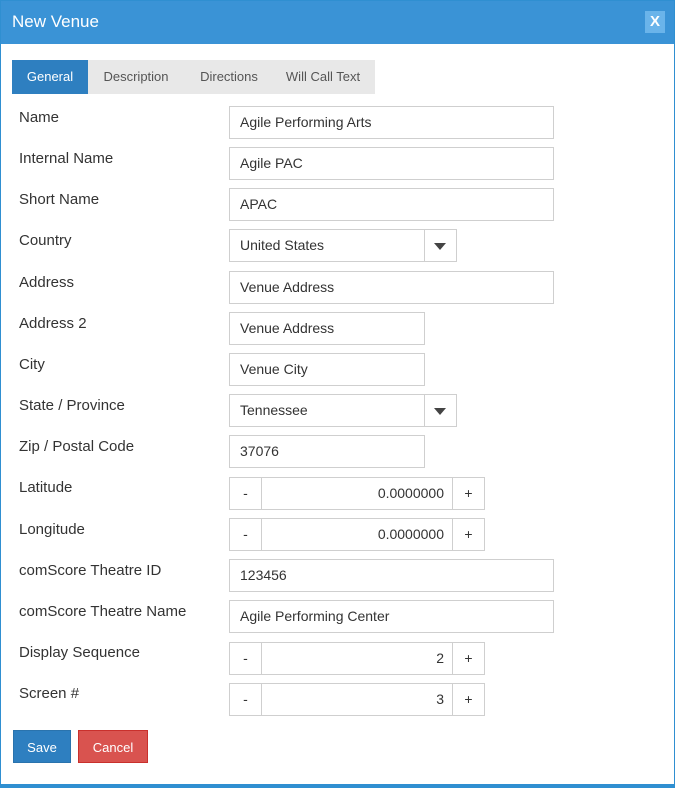  I want to click on country-label: Country, so click(45, 240).